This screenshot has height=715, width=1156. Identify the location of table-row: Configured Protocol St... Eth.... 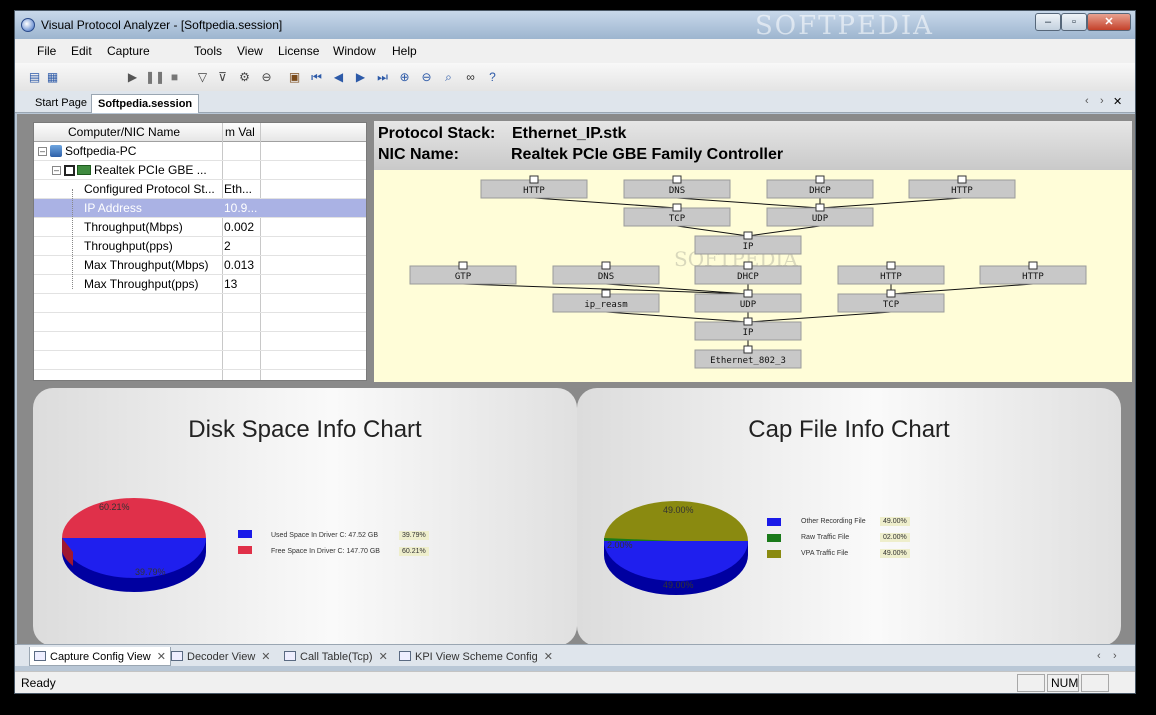
(200, 189).